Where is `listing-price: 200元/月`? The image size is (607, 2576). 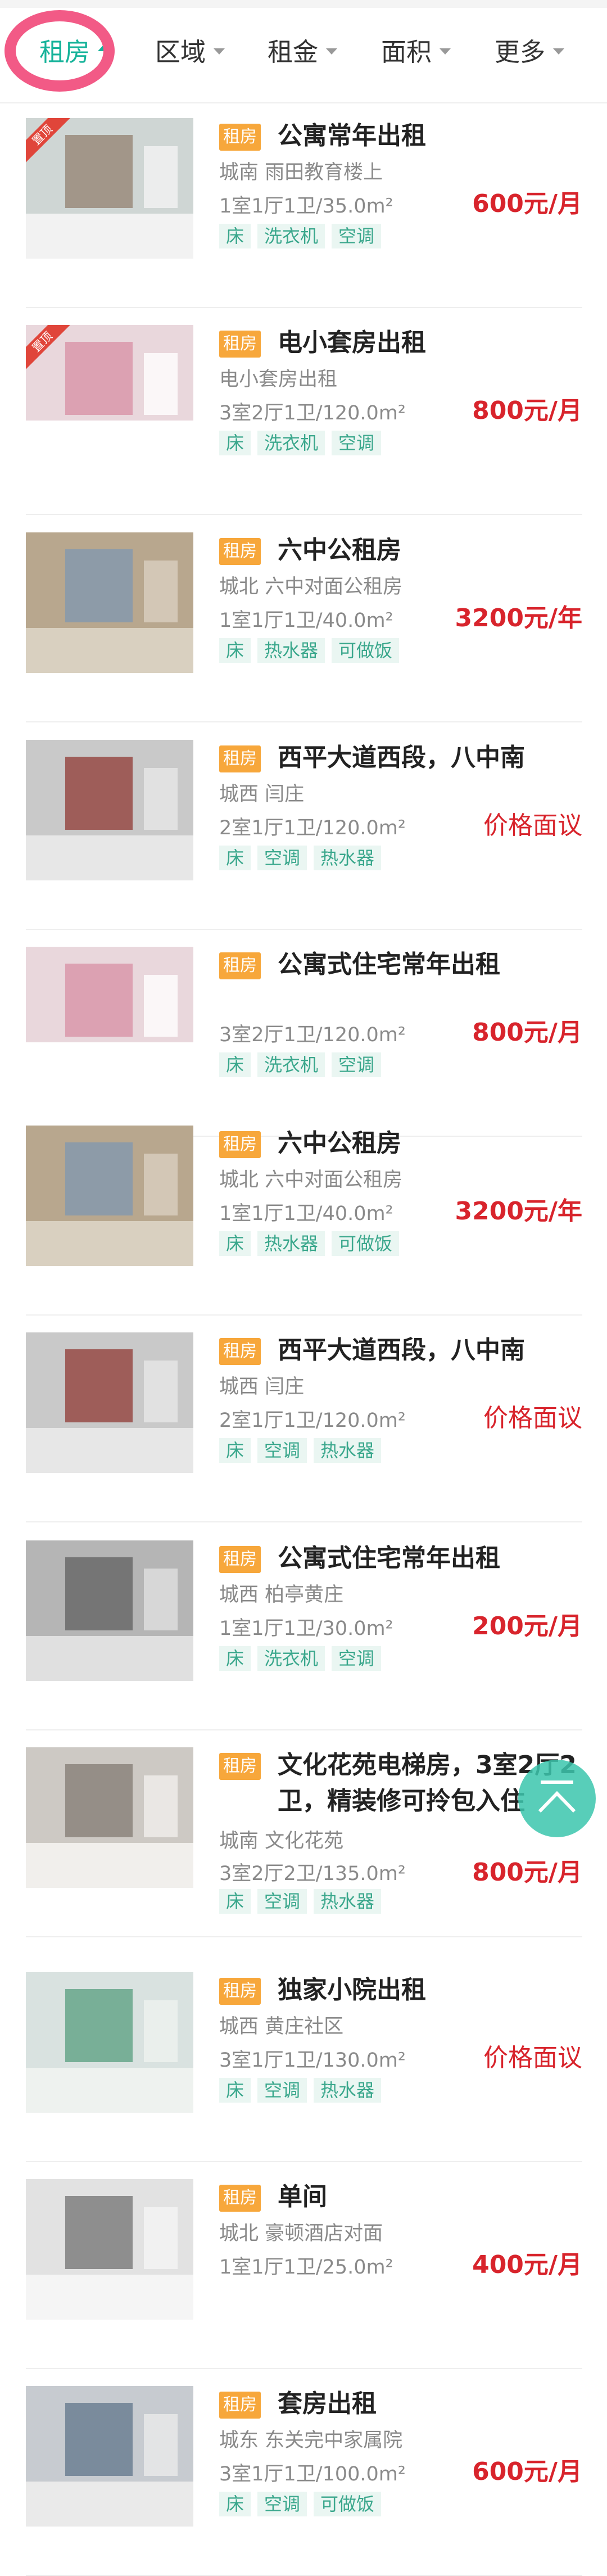 listing-price: 200元/月 is located at coordinates (527, 1626).